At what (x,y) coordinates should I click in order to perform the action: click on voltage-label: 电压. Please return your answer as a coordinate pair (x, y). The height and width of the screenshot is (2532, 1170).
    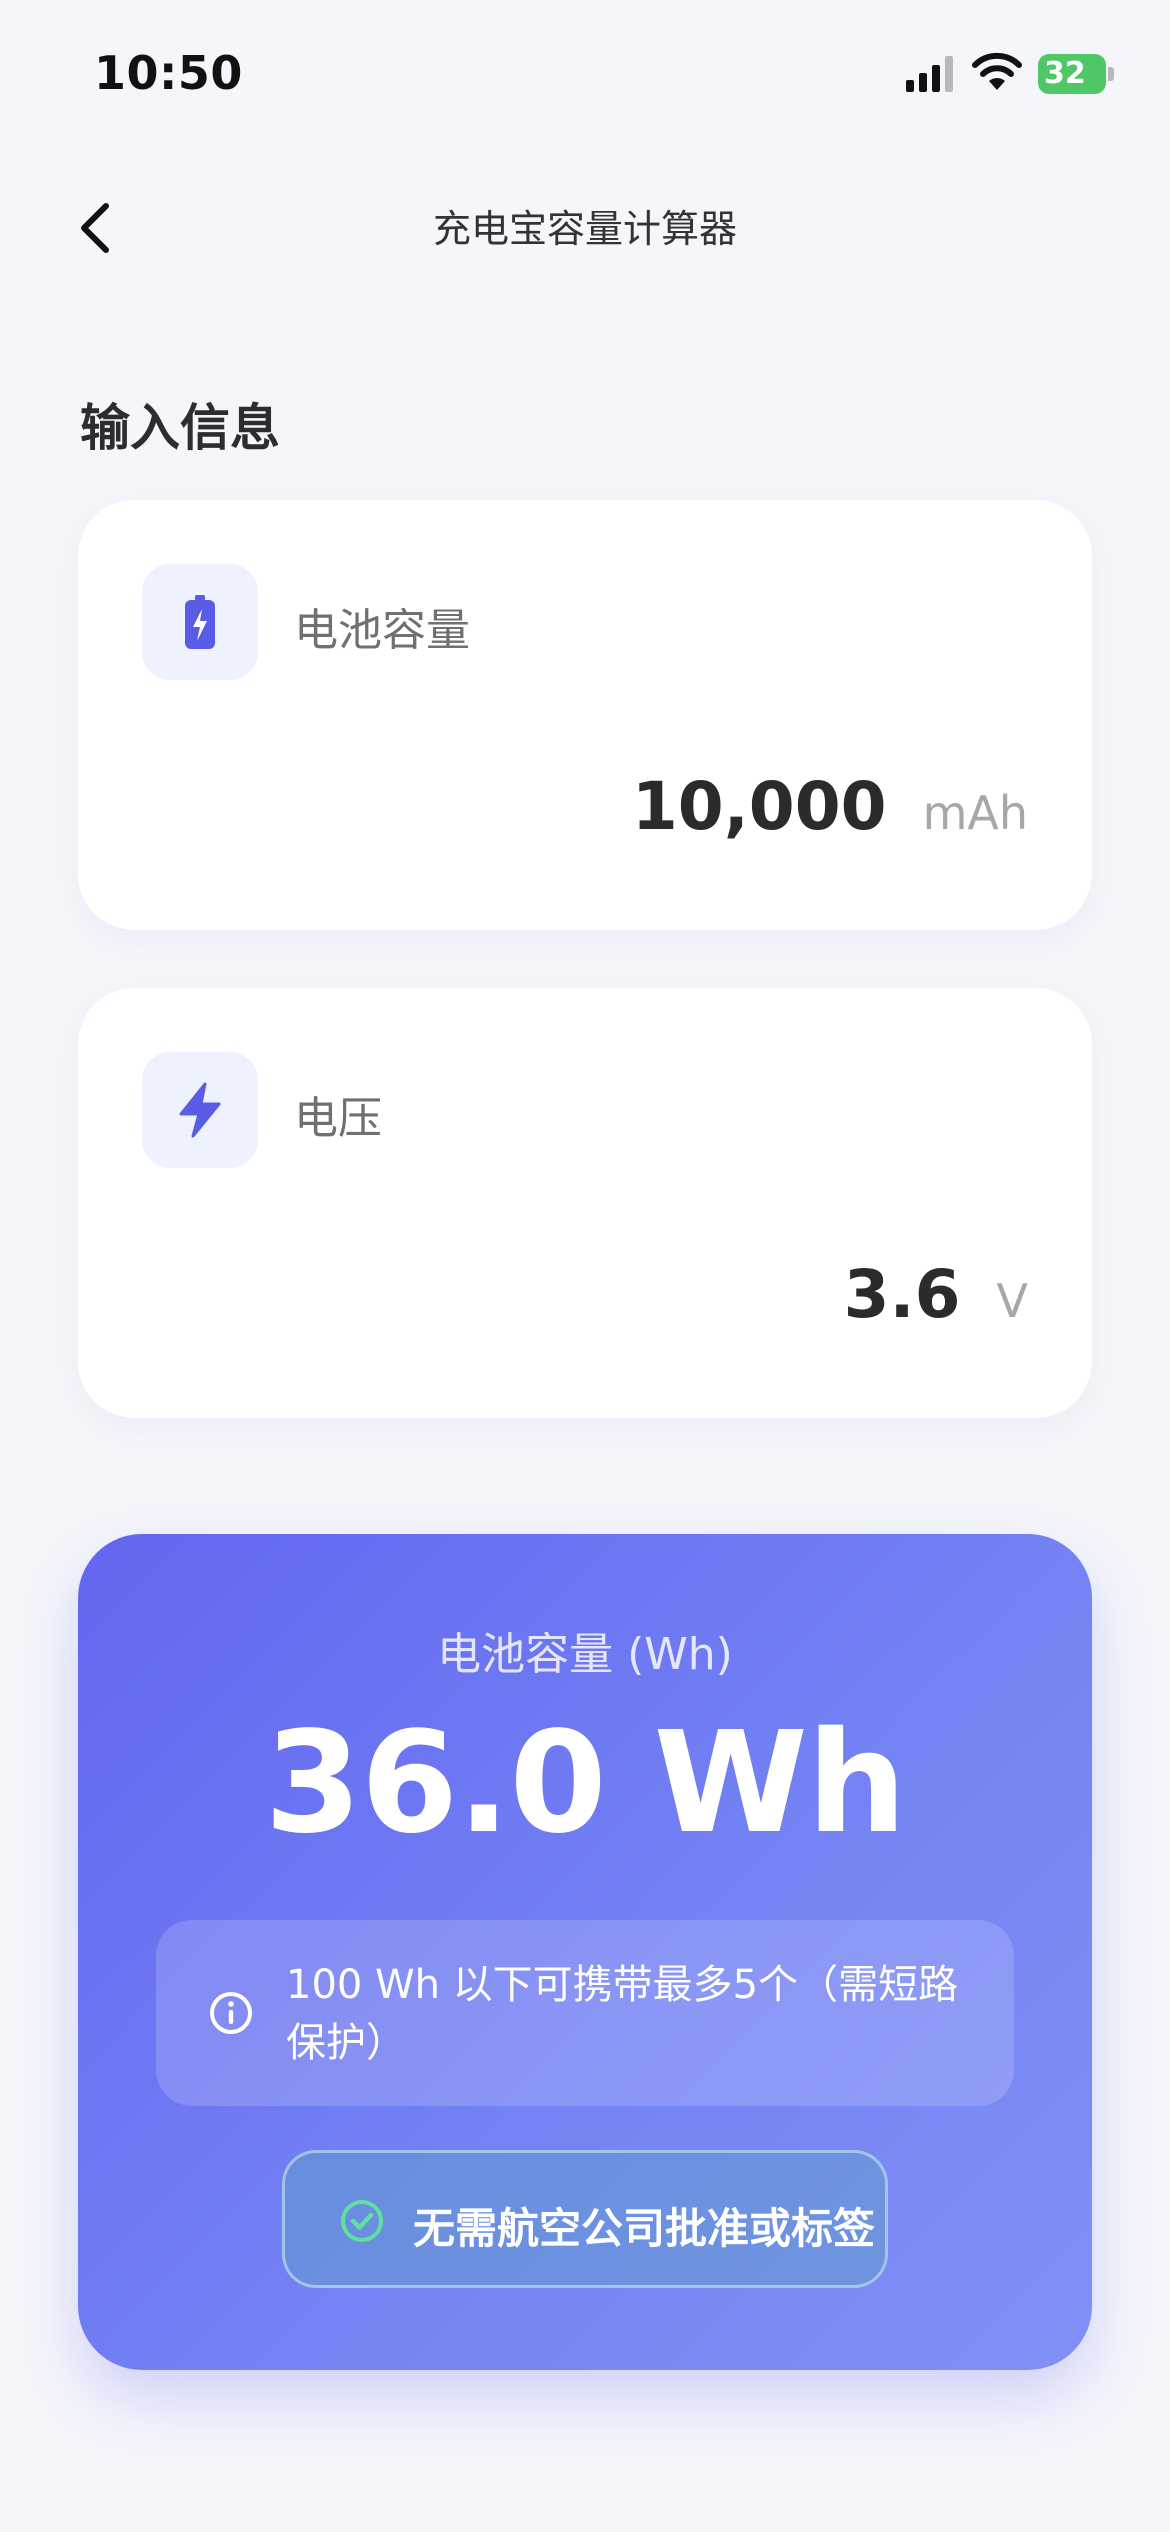
    Looking at the image, I should click on (338, 1118).